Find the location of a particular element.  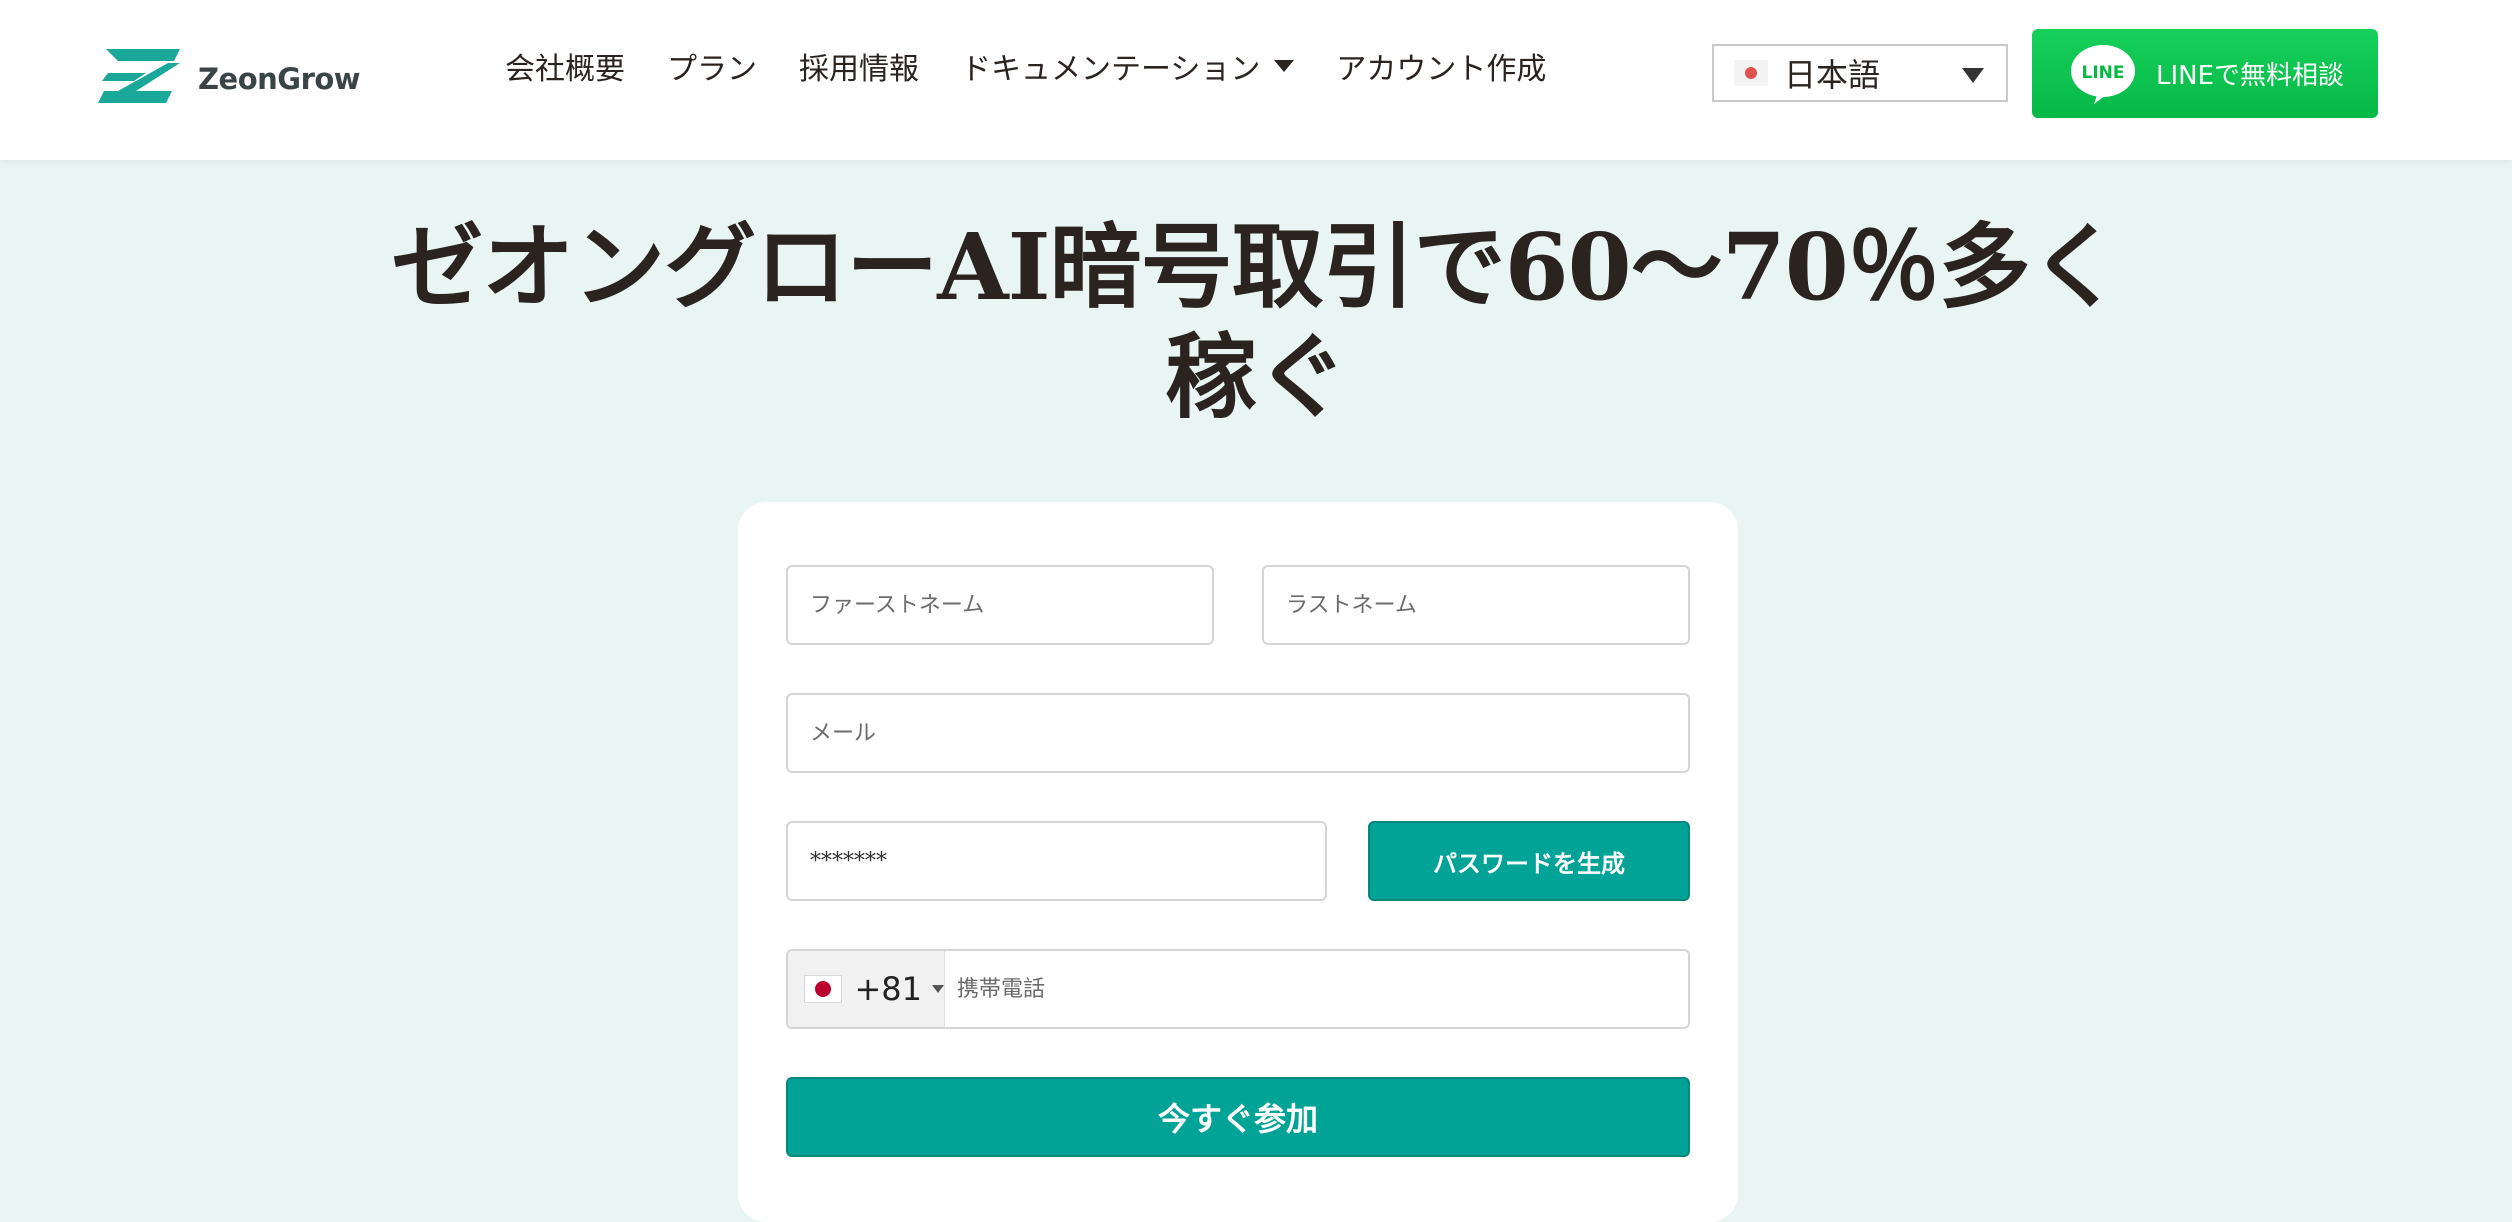

svg-text: LINE is located at coordinates (2103, 73).